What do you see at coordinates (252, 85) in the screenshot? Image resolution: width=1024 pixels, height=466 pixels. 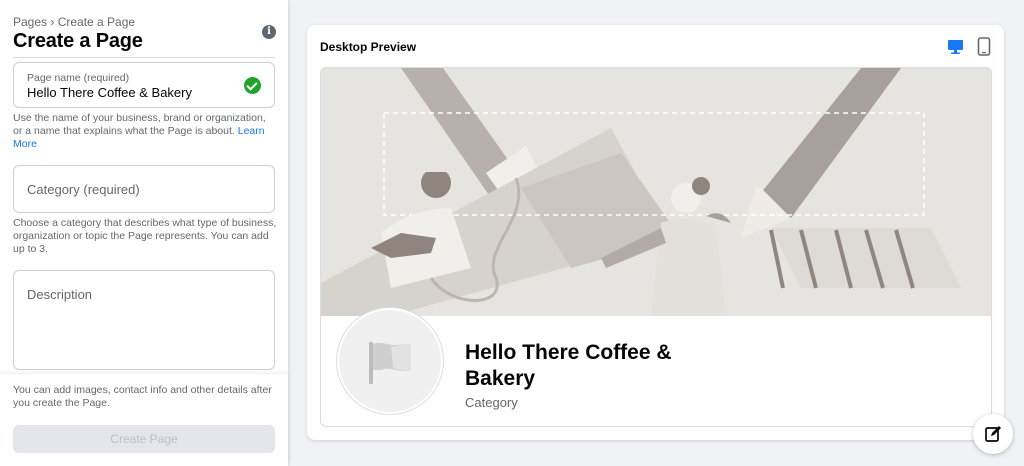 I see `check-circle-icon` at bounding box center [252, 85].